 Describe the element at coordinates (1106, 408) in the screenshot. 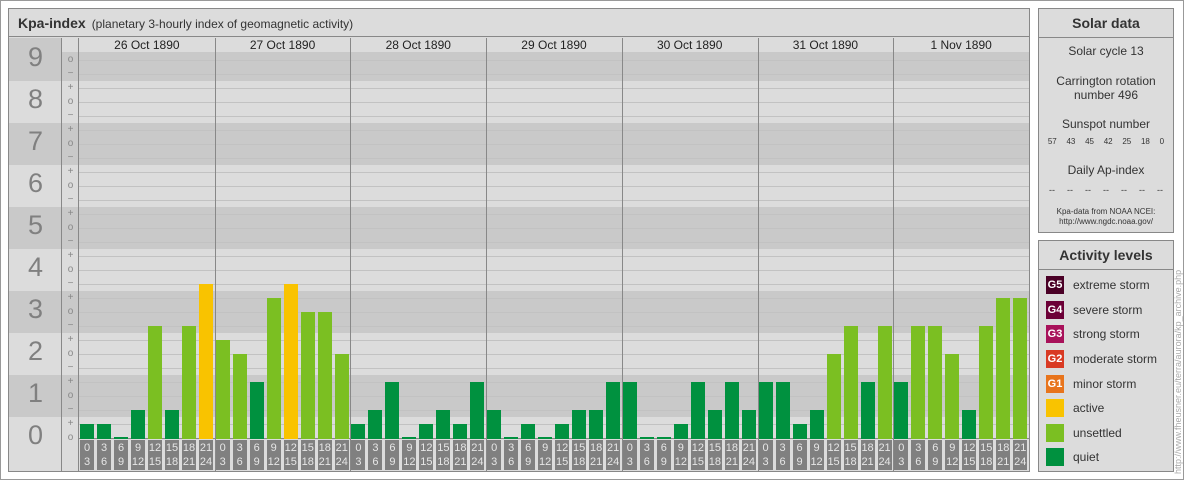

I see `legend-item: active` at that location.